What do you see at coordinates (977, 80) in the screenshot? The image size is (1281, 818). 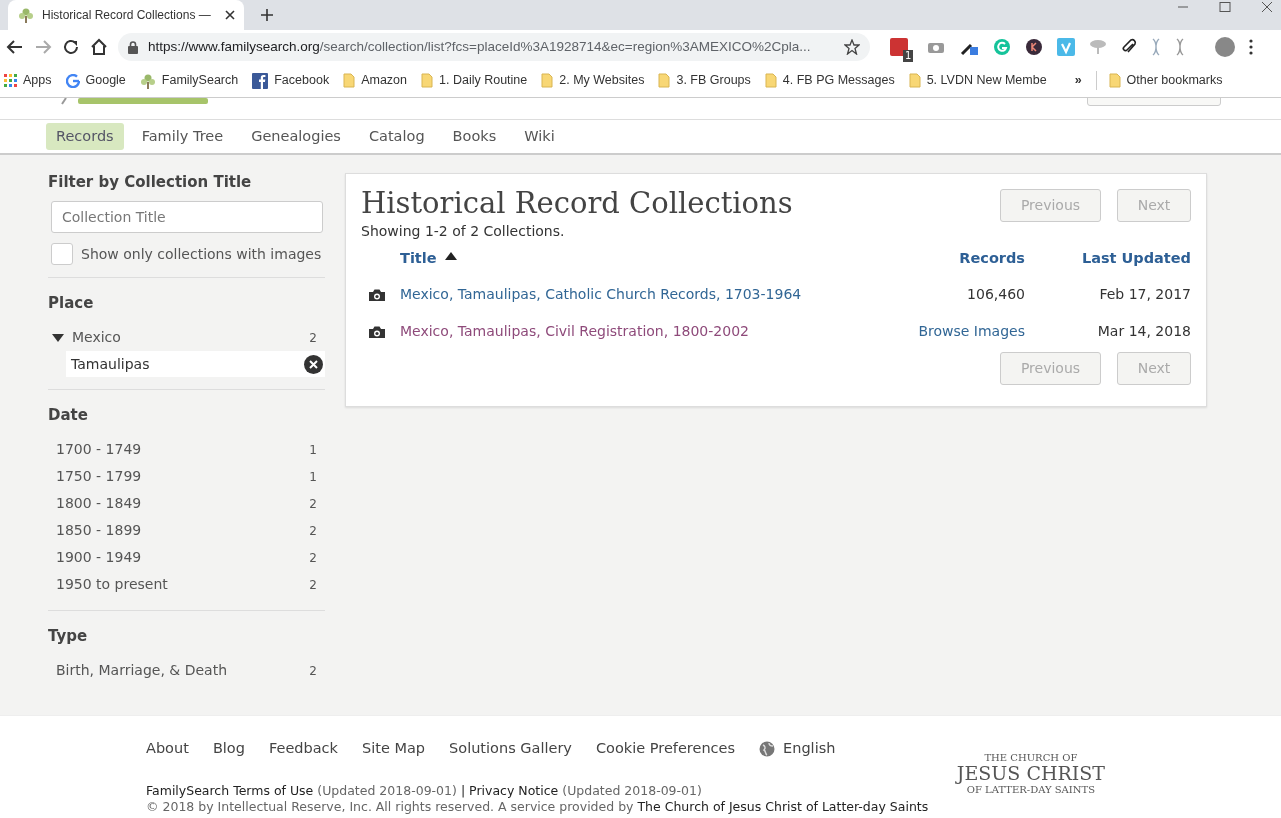 I see `bookmark-item: 5. LVDN New Membe` at bounding box center [977, 80].